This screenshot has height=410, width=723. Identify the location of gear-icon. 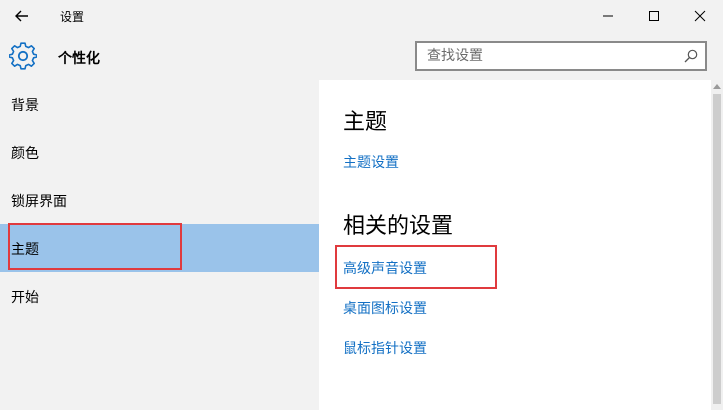
(23, 56).